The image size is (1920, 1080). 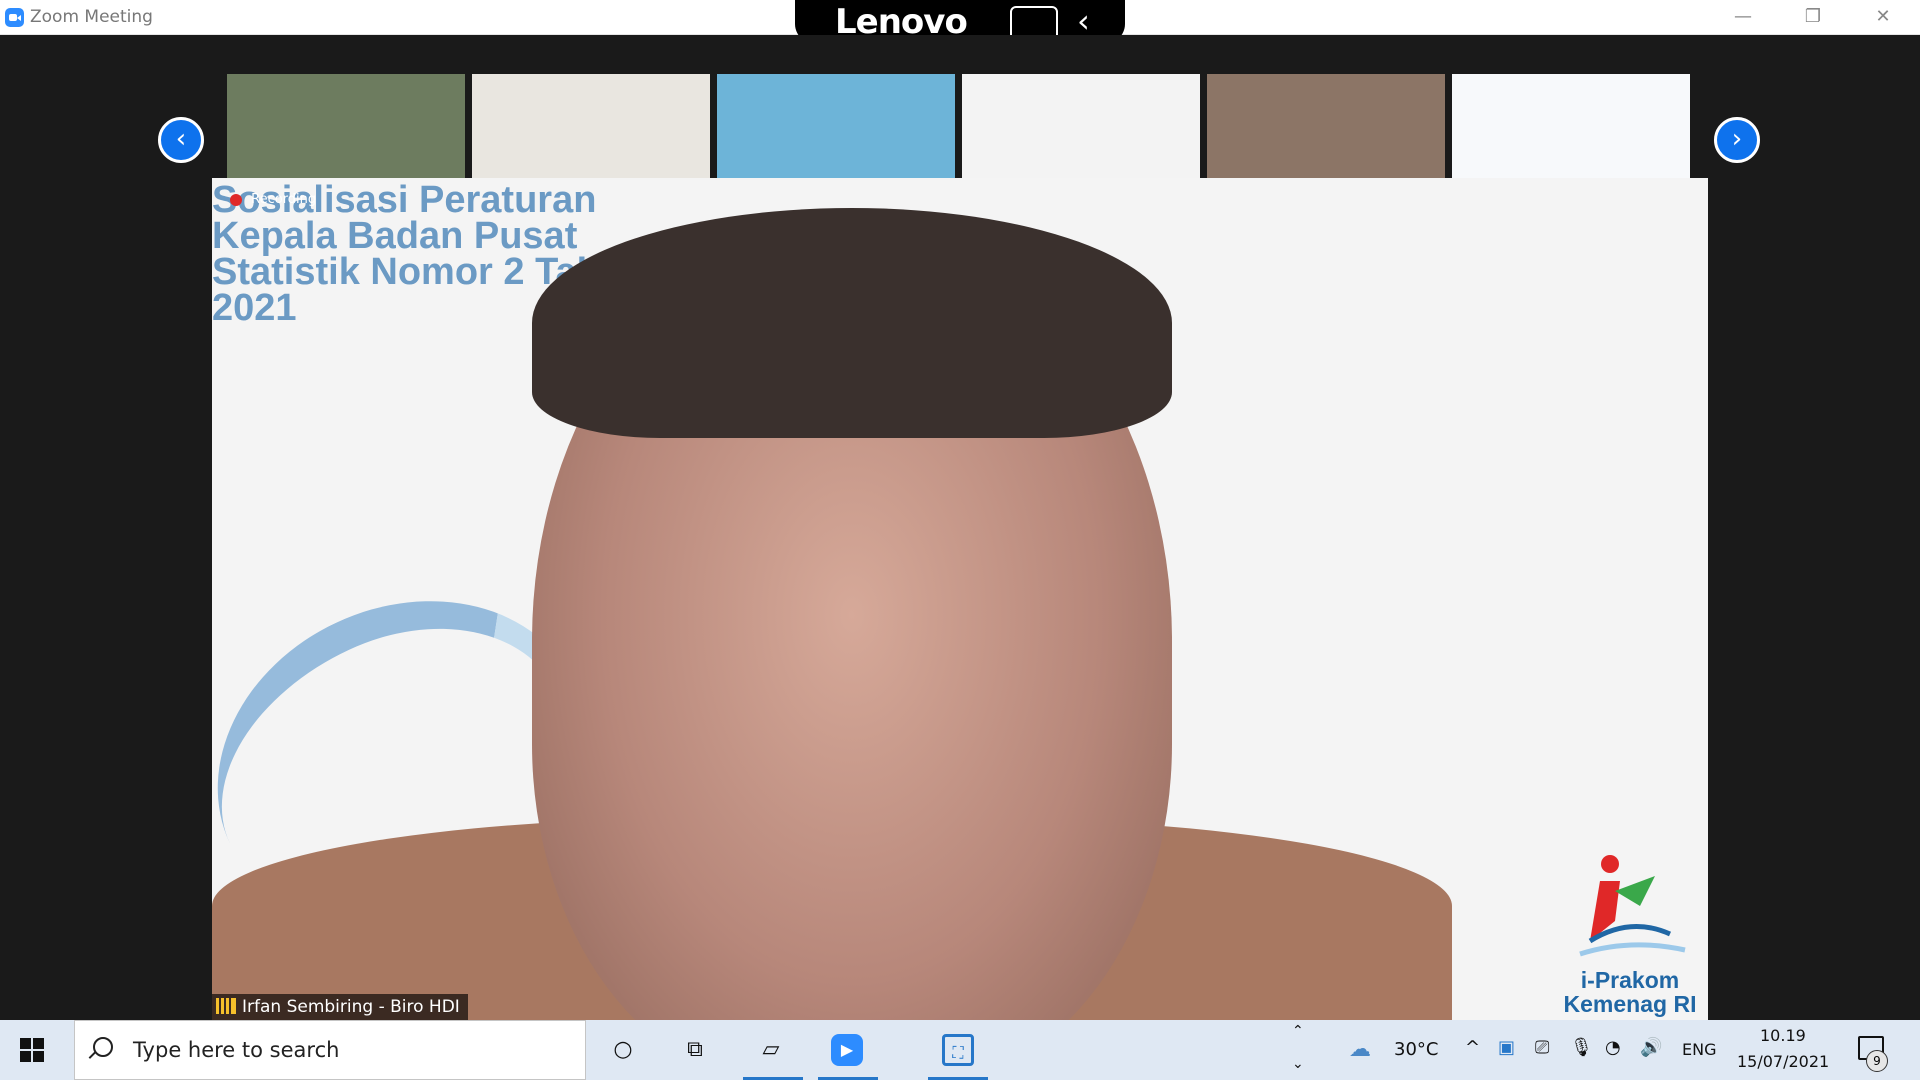 What do you see at coordinates (1630, 980) in the screenshot?
I see `logo-line-1: i-Prakom` at bounding box center [1630, 980].